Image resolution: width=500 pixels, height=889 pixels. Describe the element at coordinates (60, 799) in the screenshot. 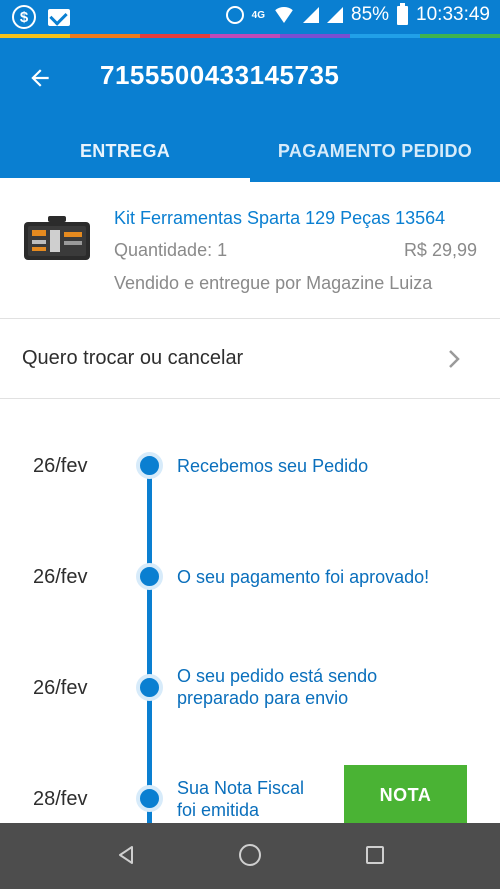

I see `event-date: 28/fev` at that location.